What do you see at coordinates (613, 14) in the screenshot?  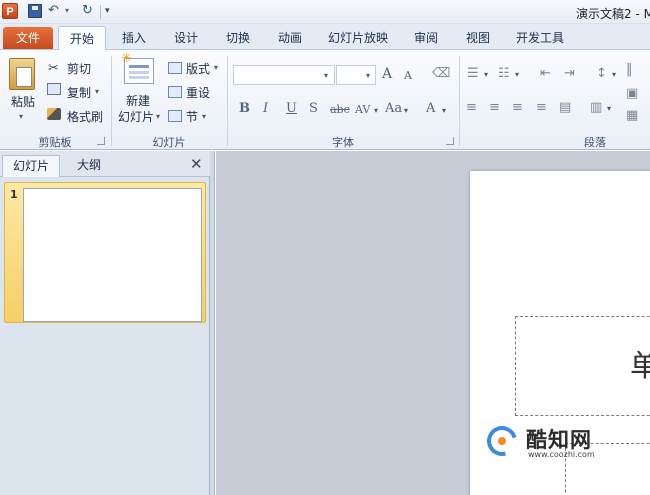 I see `window-title: 演示文稿2 - M` at bounding box center [613, 14].